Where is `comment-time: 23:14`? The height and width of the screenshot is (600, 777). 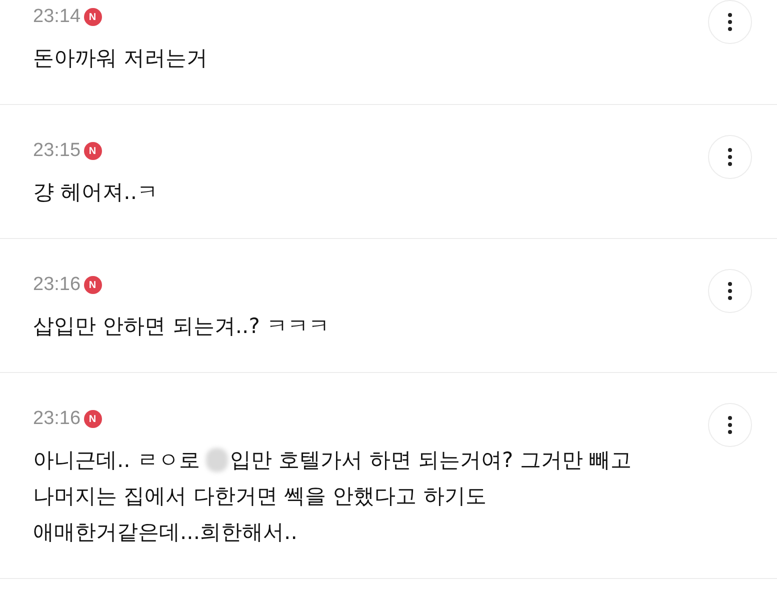 comment-time: 23:14 is located at coordinates (57, 17).